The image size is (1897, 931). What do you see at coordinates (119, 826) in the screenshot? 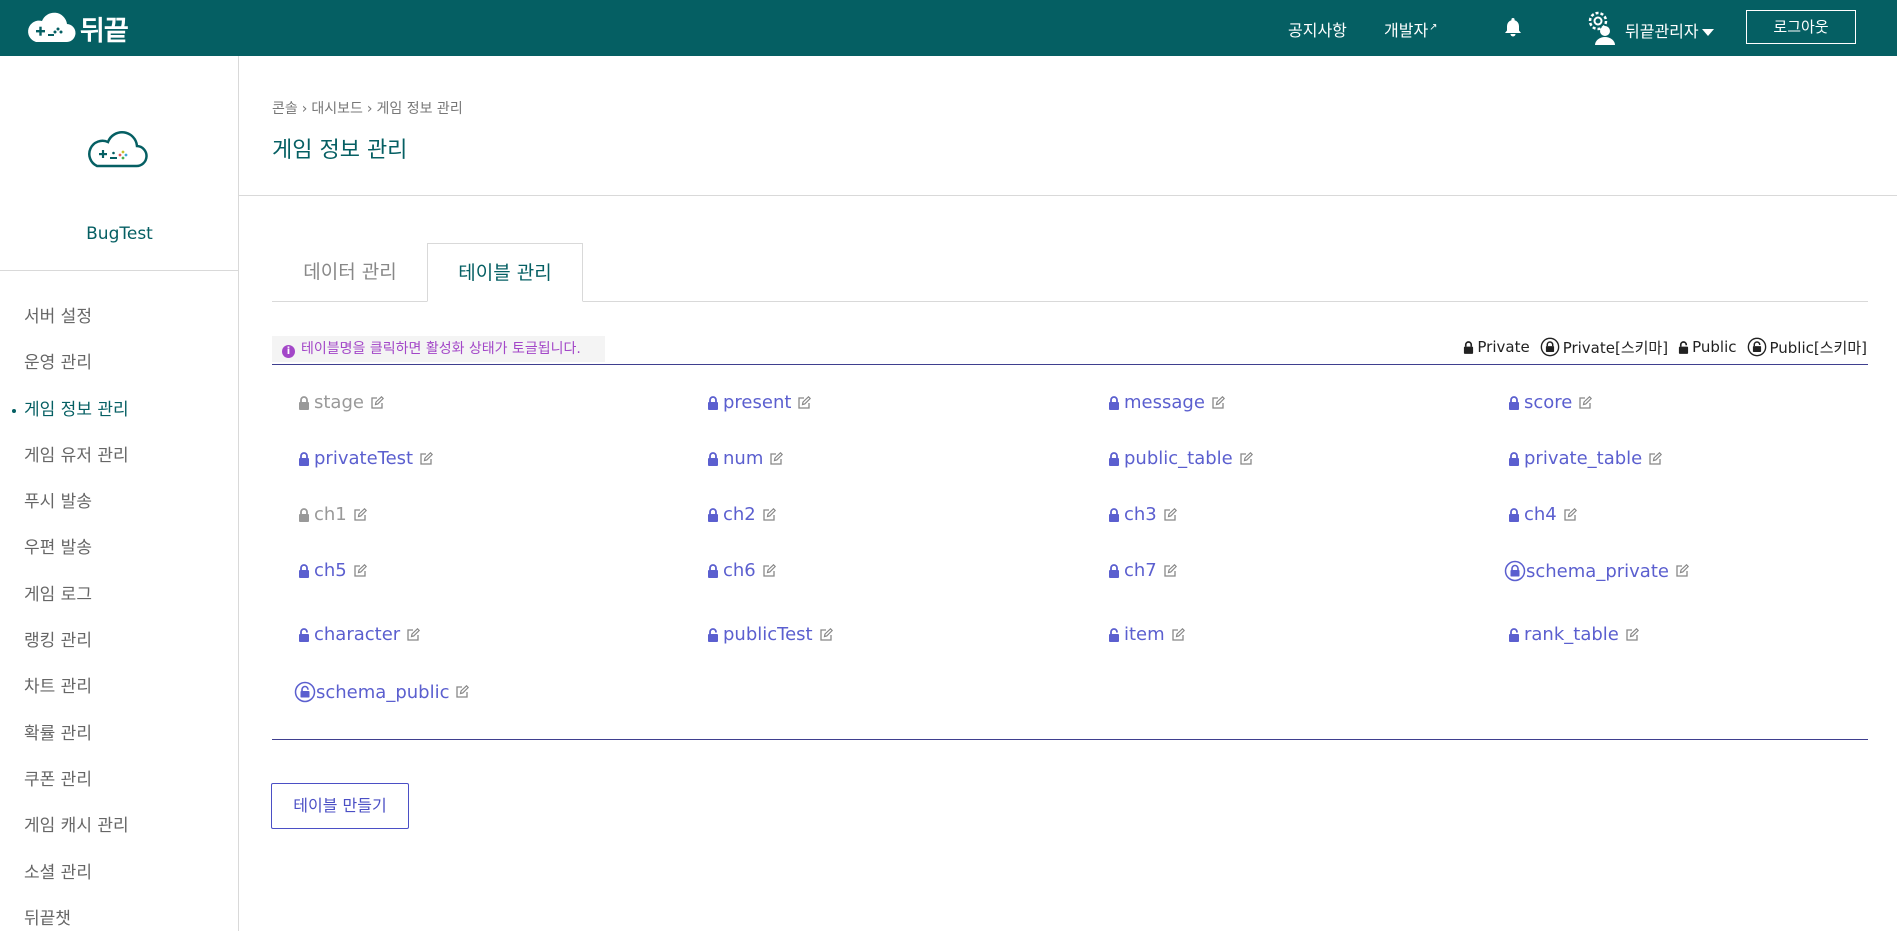
I see `sidebar-item: 게임 캐시 관리` at bounding box center [119, 826].